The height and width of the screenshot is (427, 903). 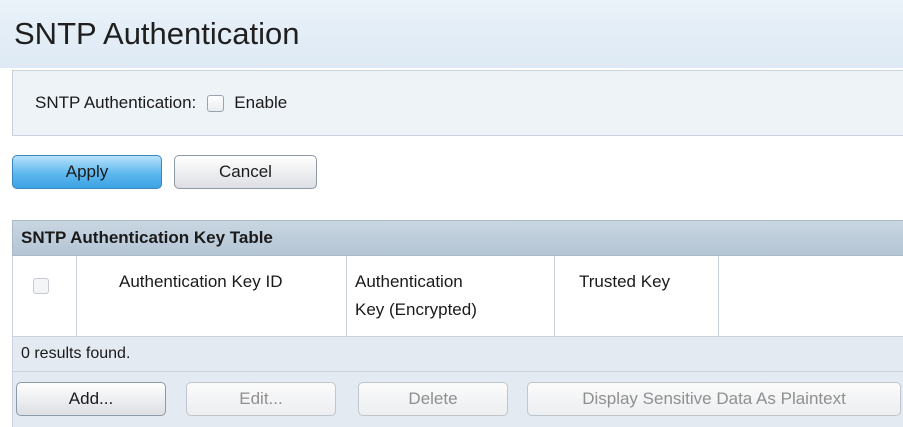 I want to click on apply-button: Apply, so click(x=87, y=172).